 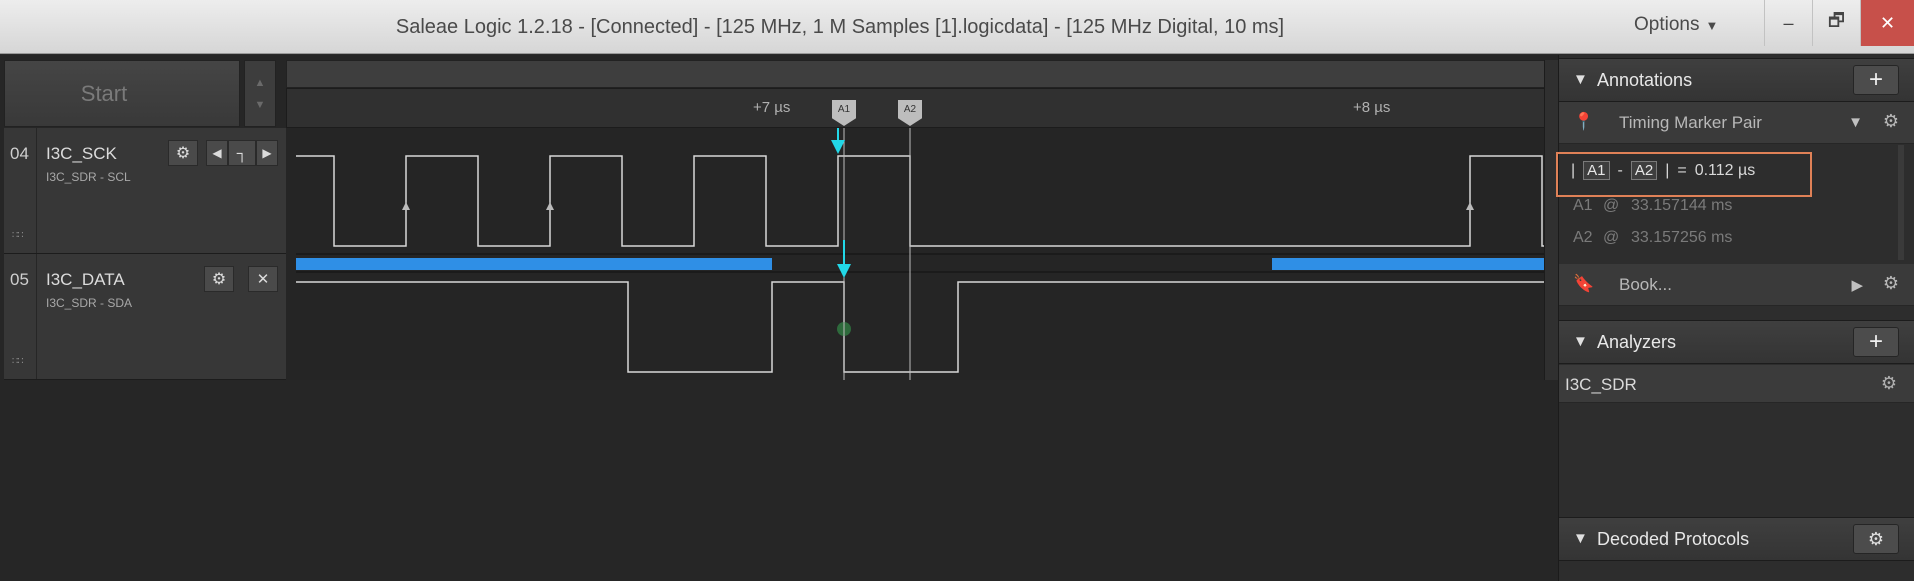 I want to click on trigger-edge-button: ┐, so click(x=242, y=153).